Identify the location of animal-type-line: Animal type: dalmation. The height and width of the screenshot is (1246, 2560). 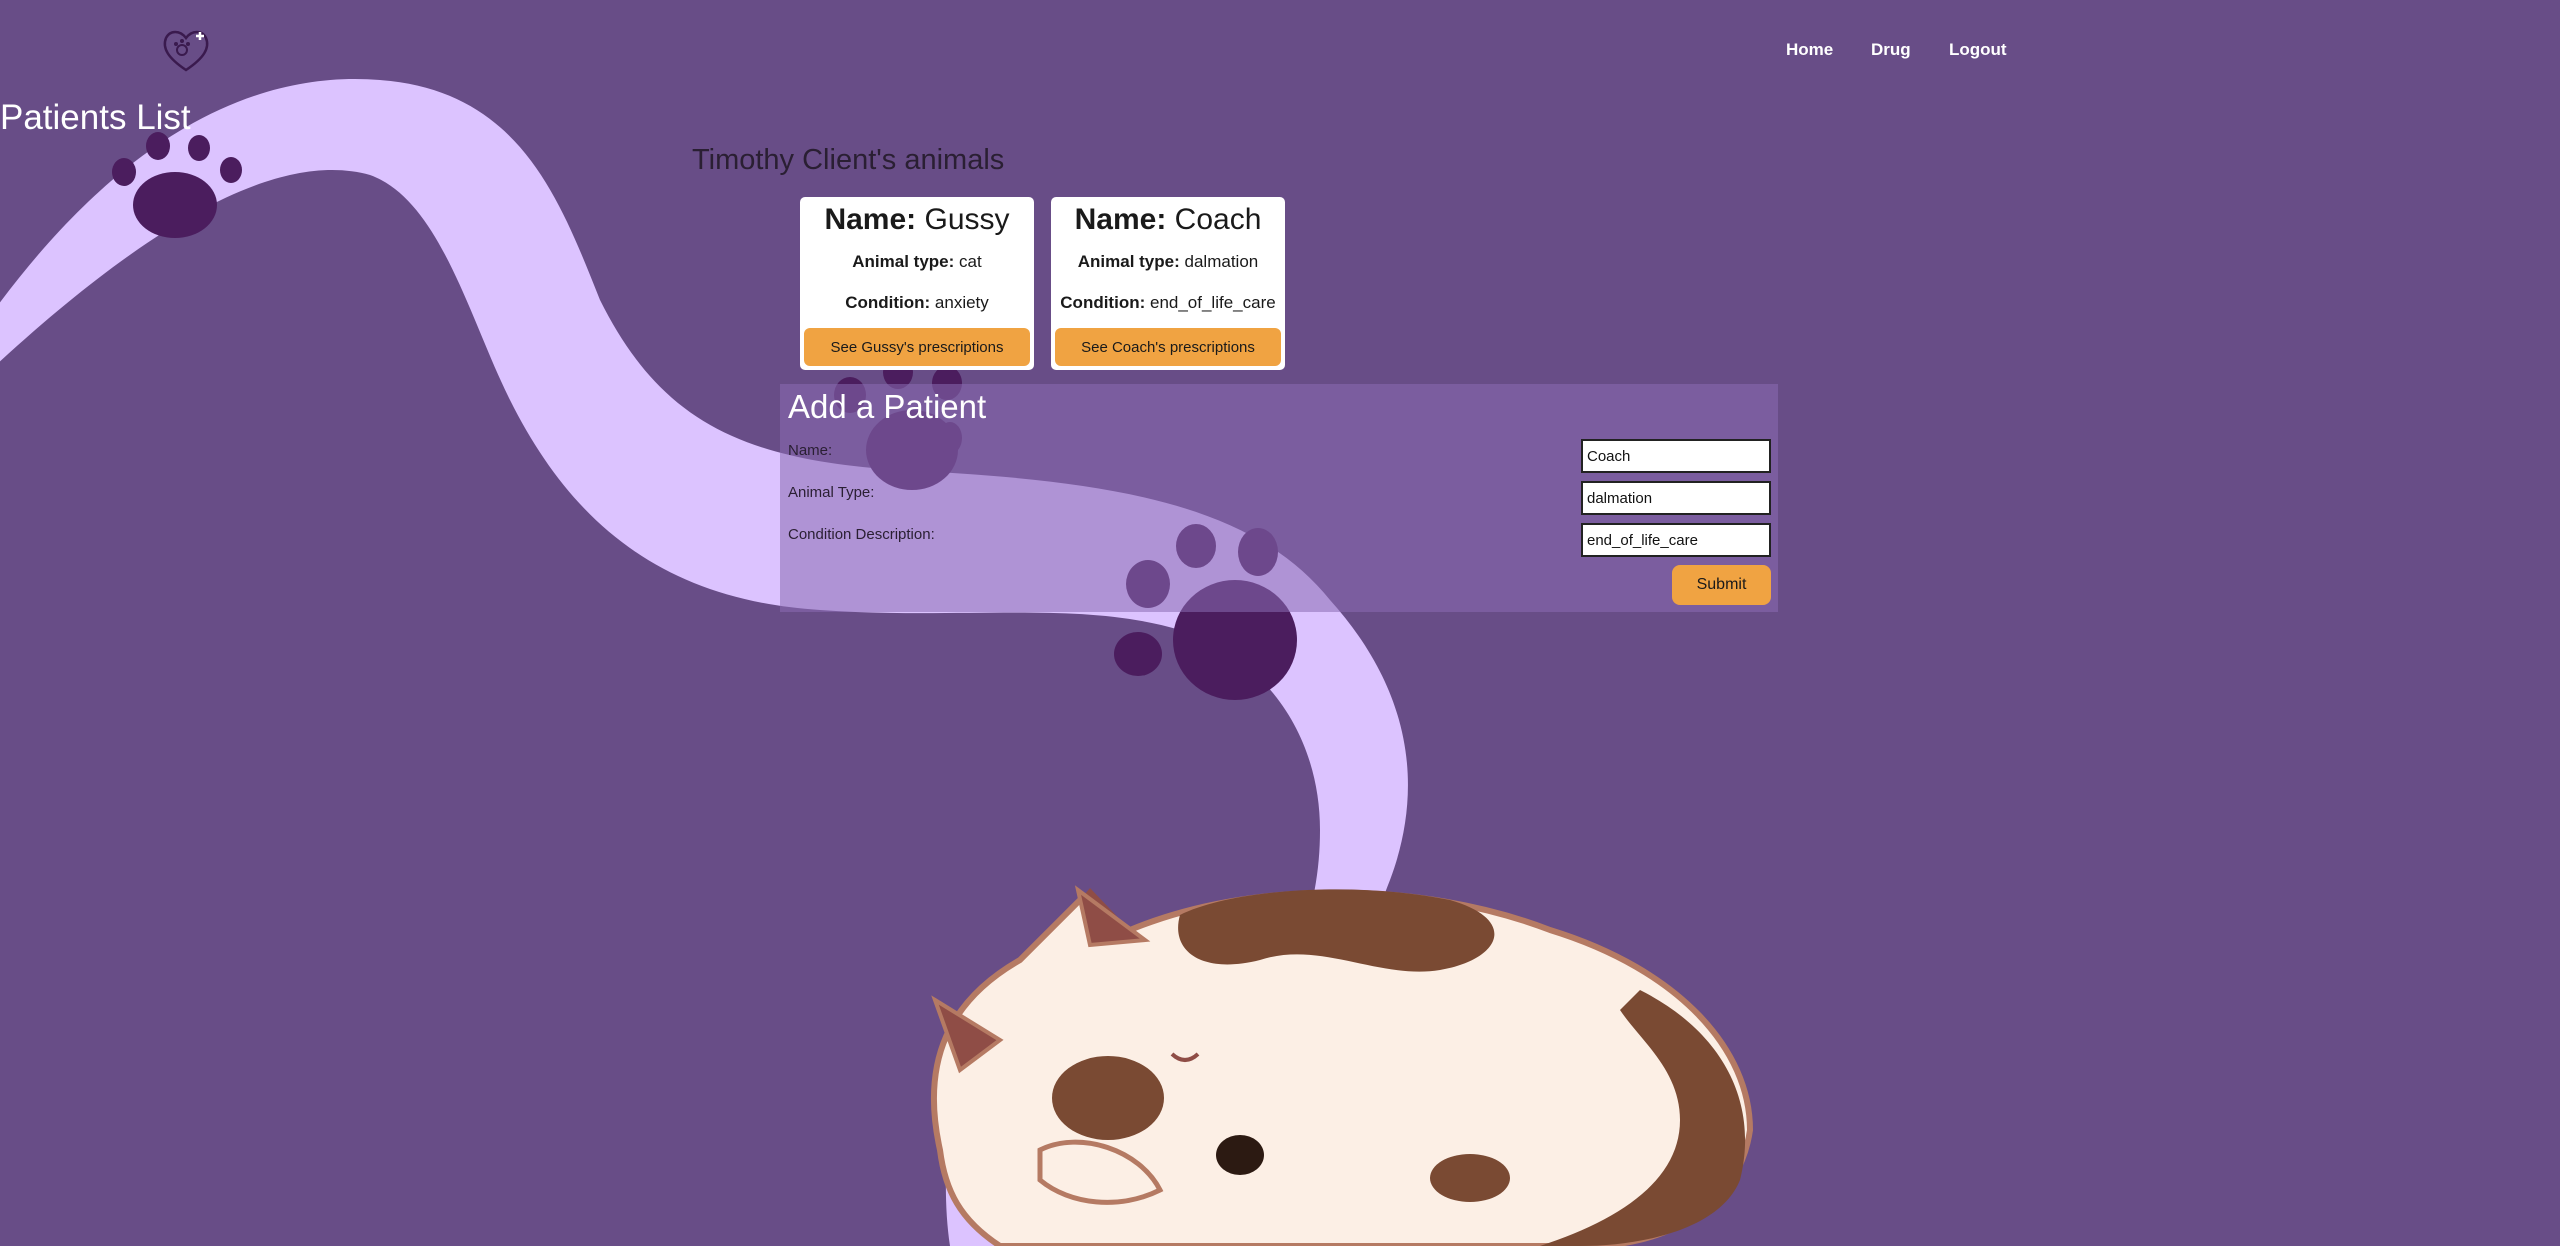
(1168, 262).